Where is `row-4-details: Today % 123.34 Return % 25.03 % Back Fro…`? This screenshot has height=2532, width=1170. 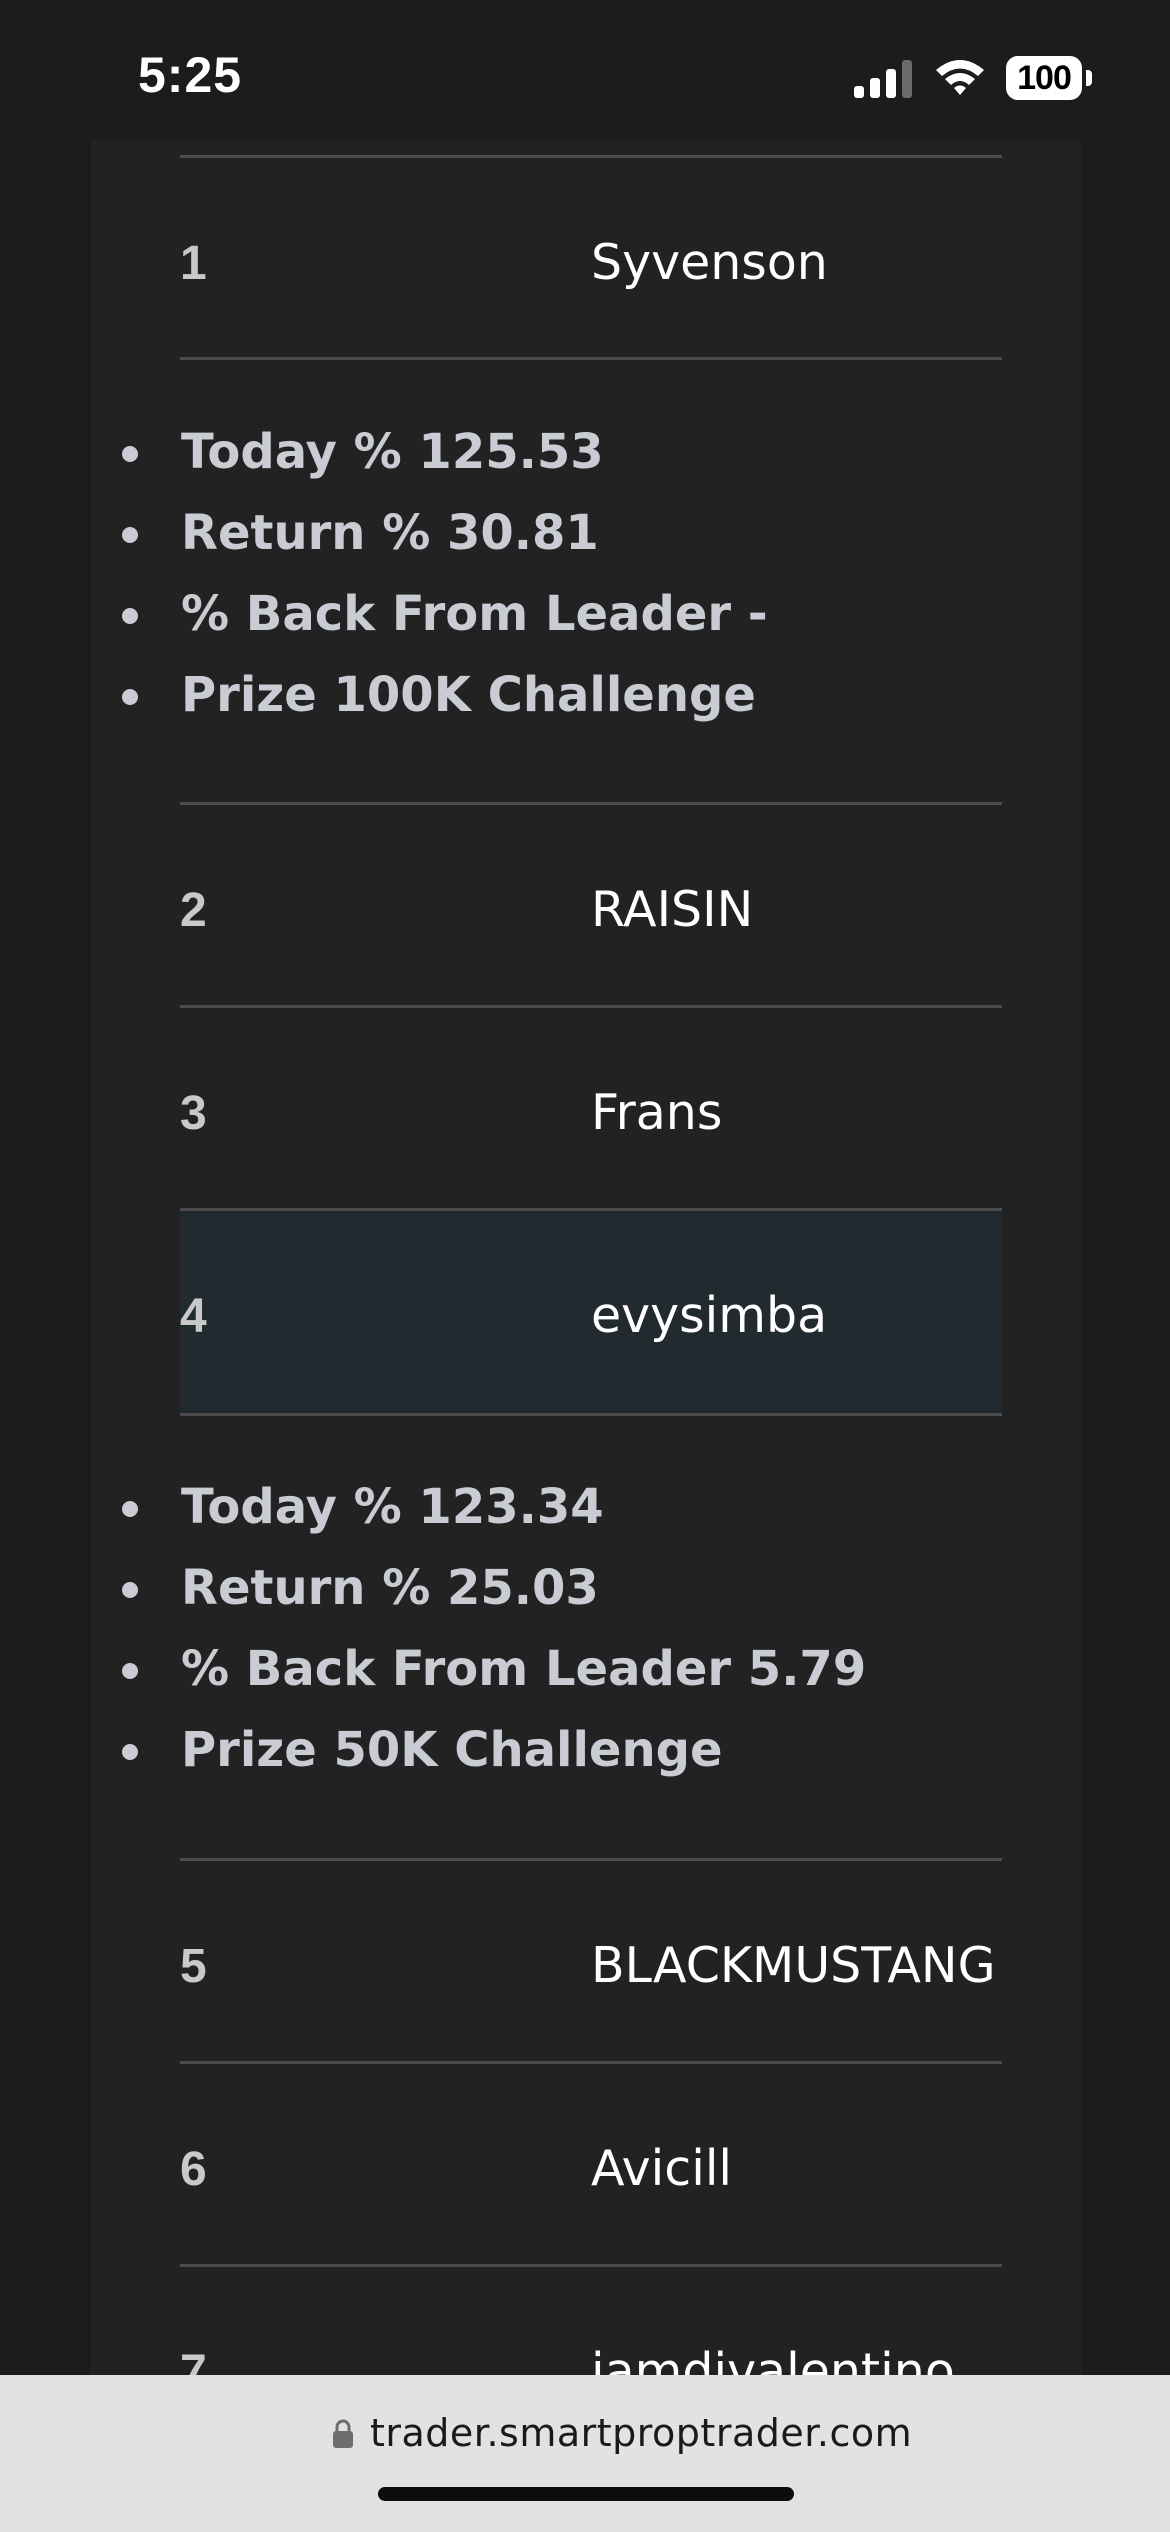 row-4-details: Today % 123.34 Return % 25.03 % Back Fro… is located at coordinates (570, 1641).